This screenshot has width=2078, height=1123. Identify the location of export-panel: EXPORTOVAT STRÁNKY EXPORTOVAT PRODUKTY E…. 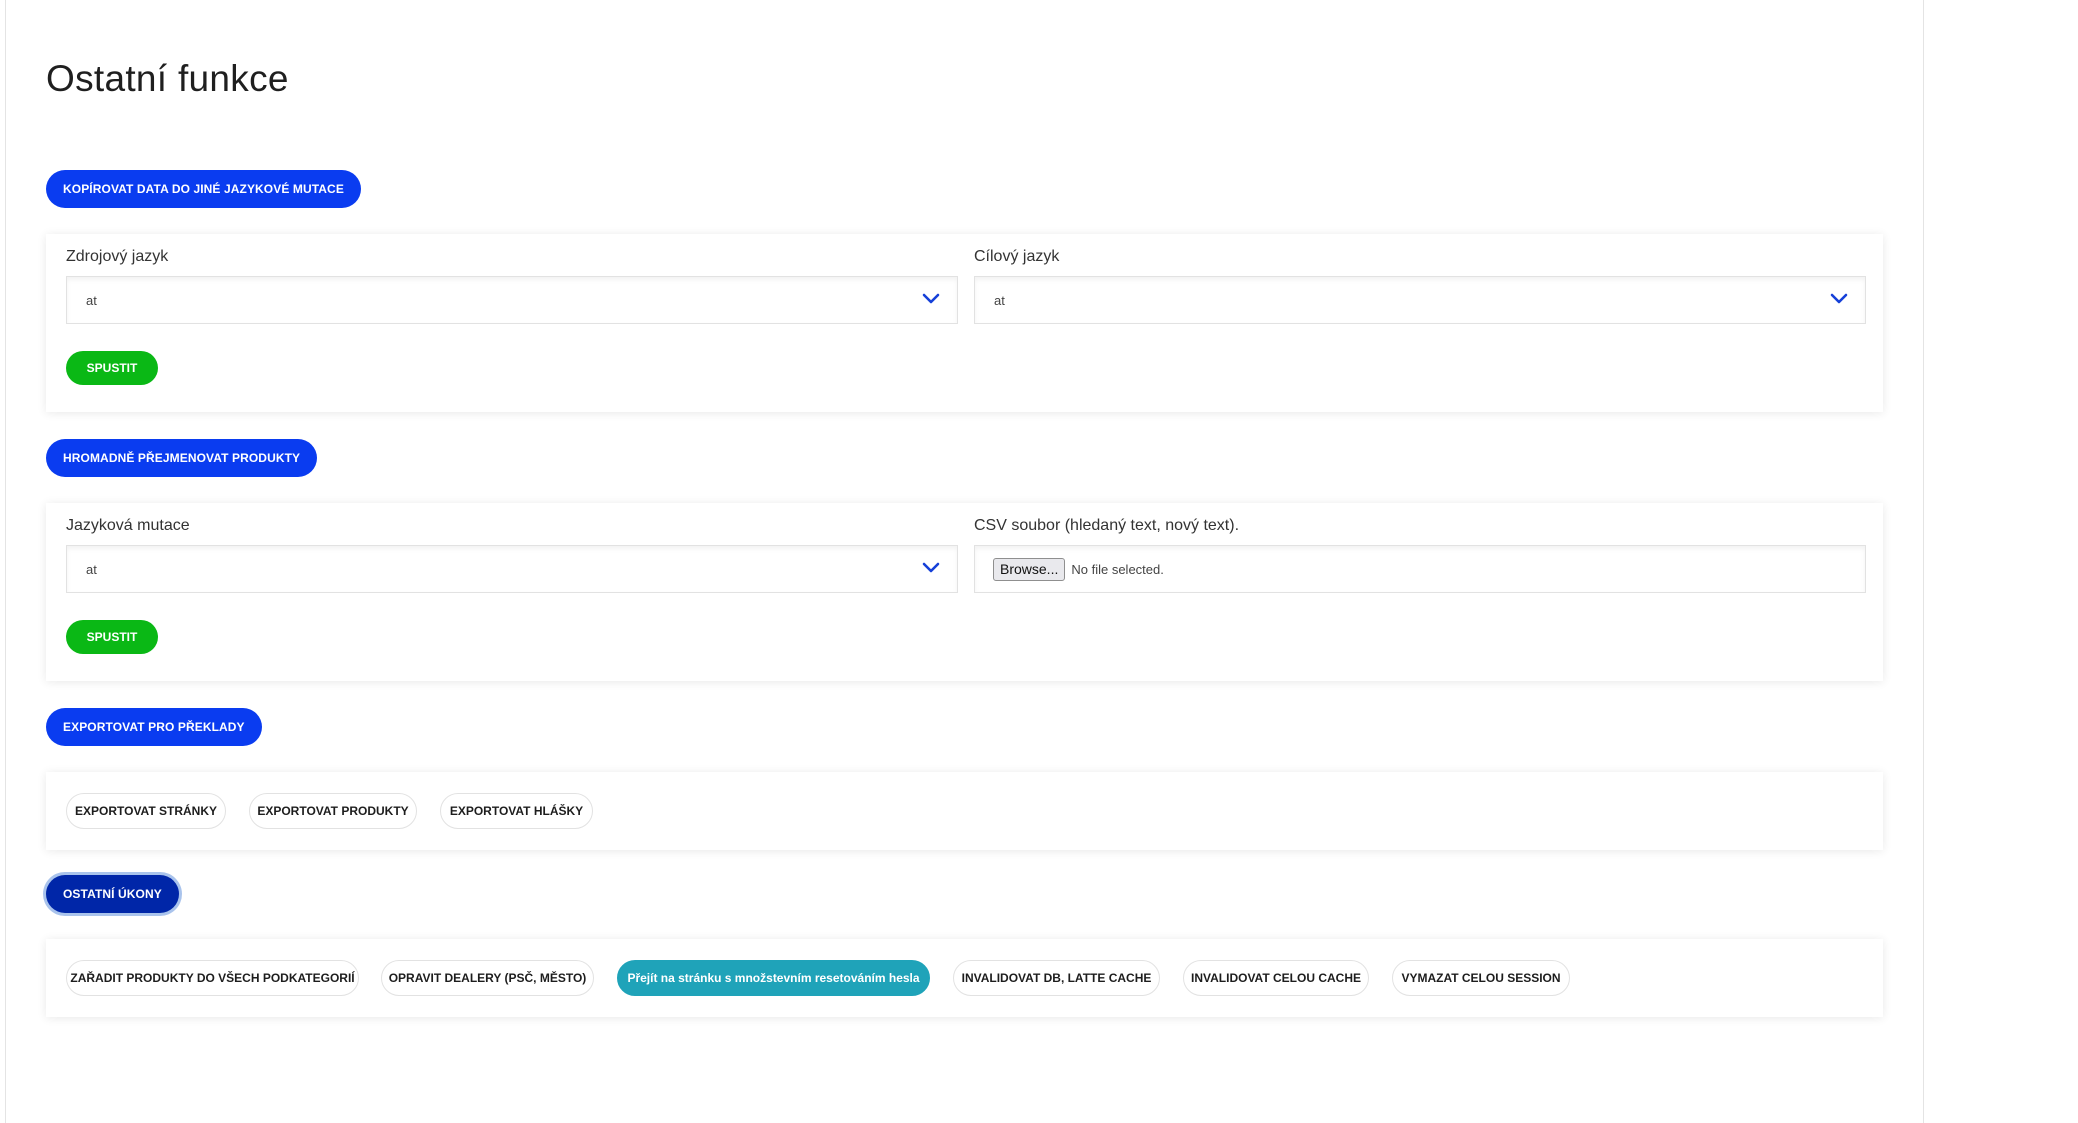
(964, 811).